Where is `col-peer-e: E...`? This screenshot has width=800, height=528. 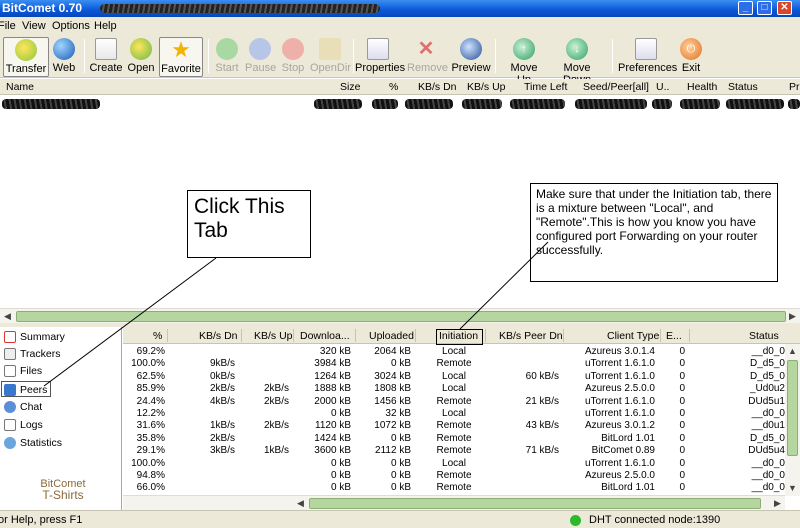 col-peer-e: E... is located at coordinates (674, 336).